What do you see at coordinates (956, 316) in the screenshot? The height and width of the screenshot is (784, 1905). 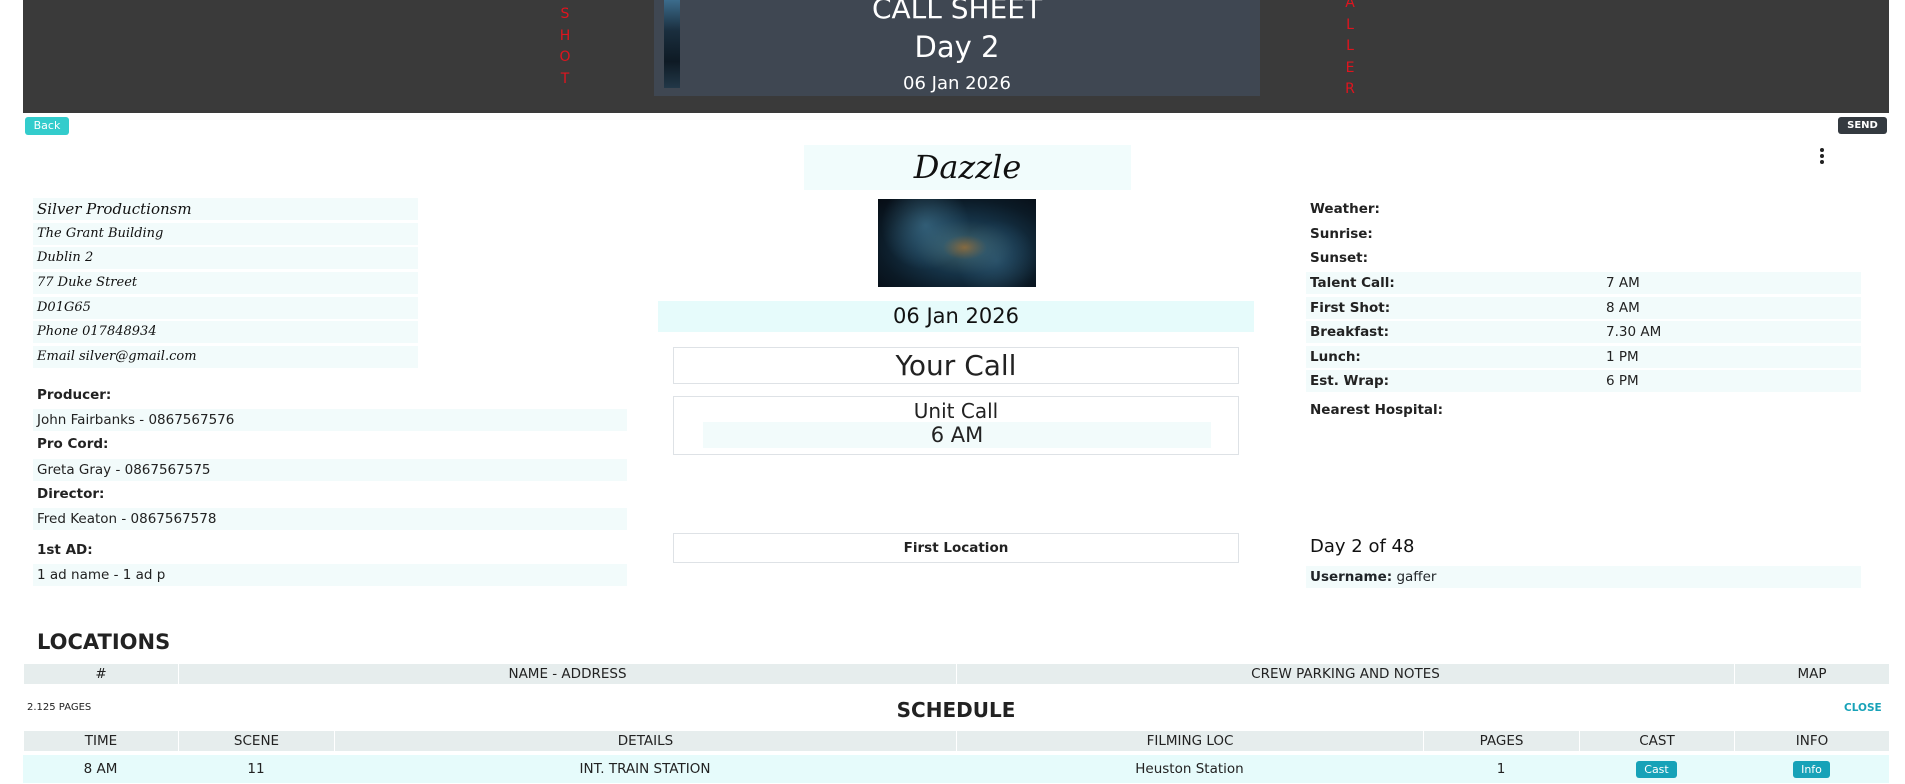 I see `call-date: 06 Jan 2026` at bounding box center [956, 316].